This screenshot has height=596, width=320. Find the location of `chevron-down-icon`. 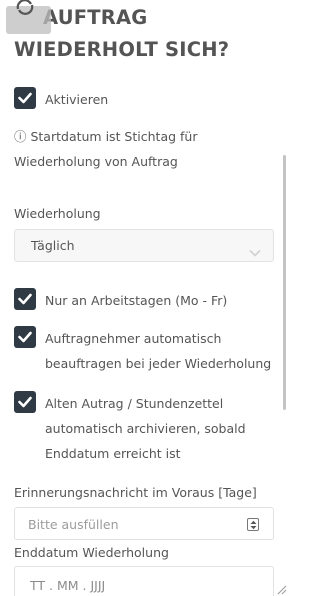

chevron-down-icon is located at coordinates (255, 251).